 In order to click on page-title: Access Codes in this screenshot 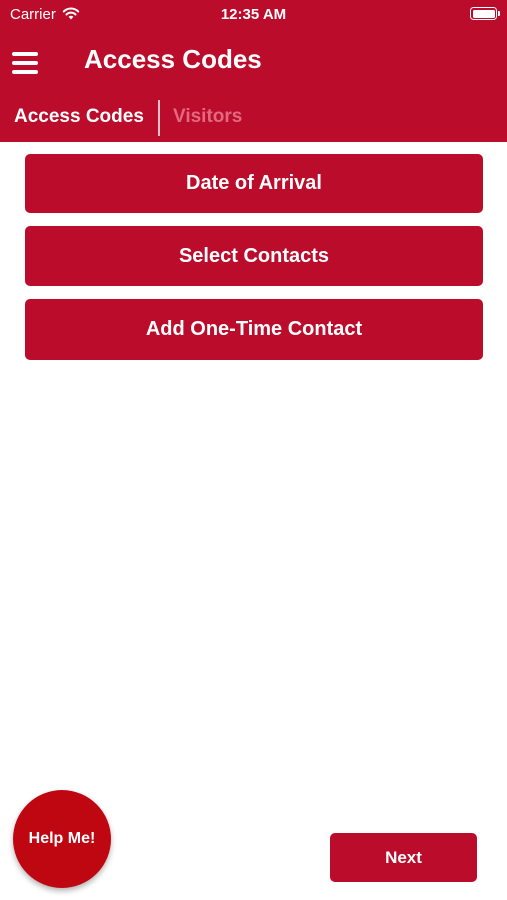, I will do `click(173, 59)`.